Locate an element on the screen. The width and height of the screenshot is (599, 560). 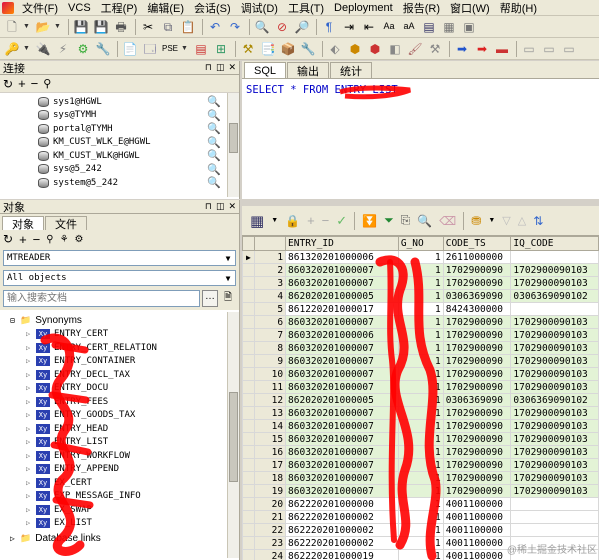
cube-red-icon: ⬢ is located at coordinates (375, 49).